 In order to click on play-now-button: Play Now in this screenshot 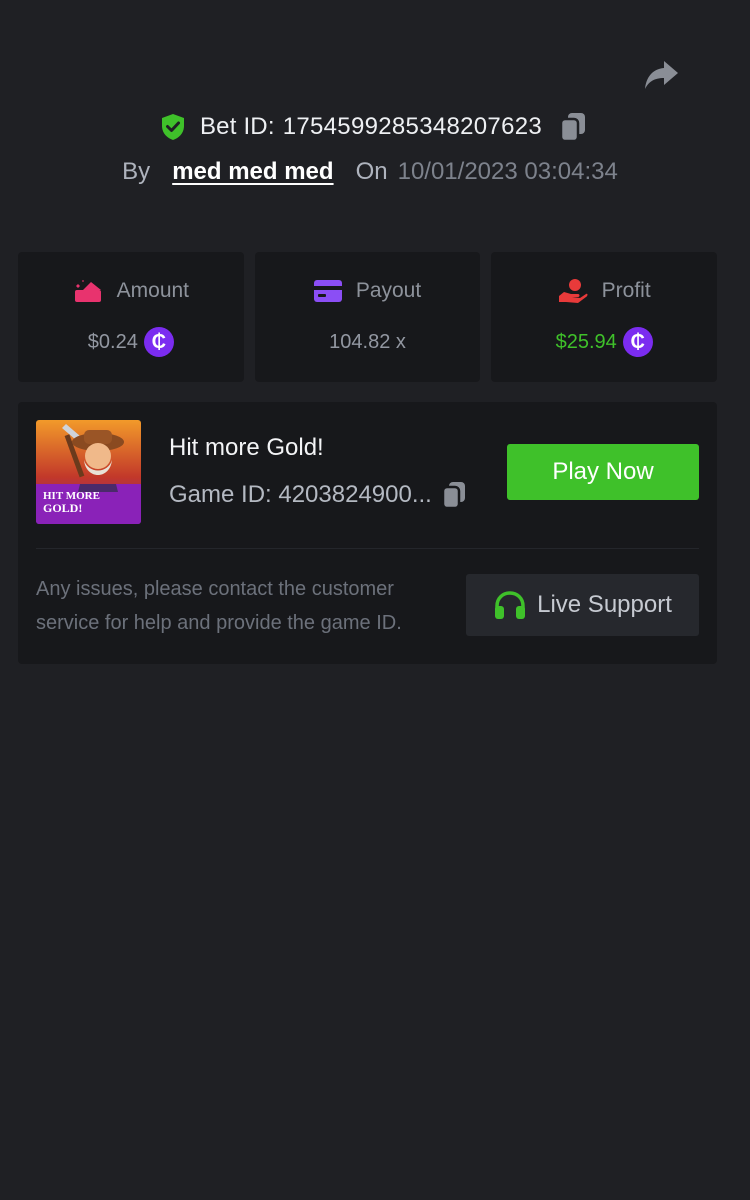, I will do `click(603, 472)`.